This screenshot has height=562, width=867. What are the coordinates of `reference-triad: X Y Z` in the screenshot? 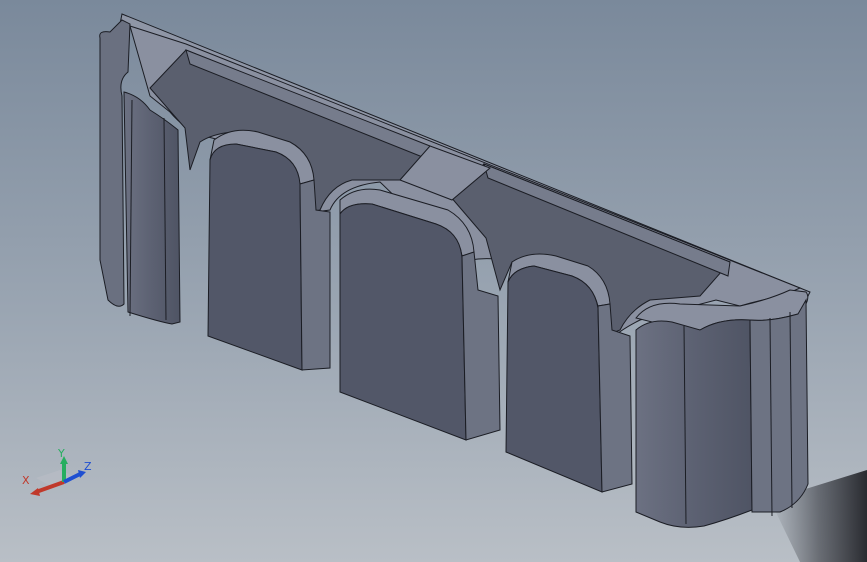 It's located at (58, 477).